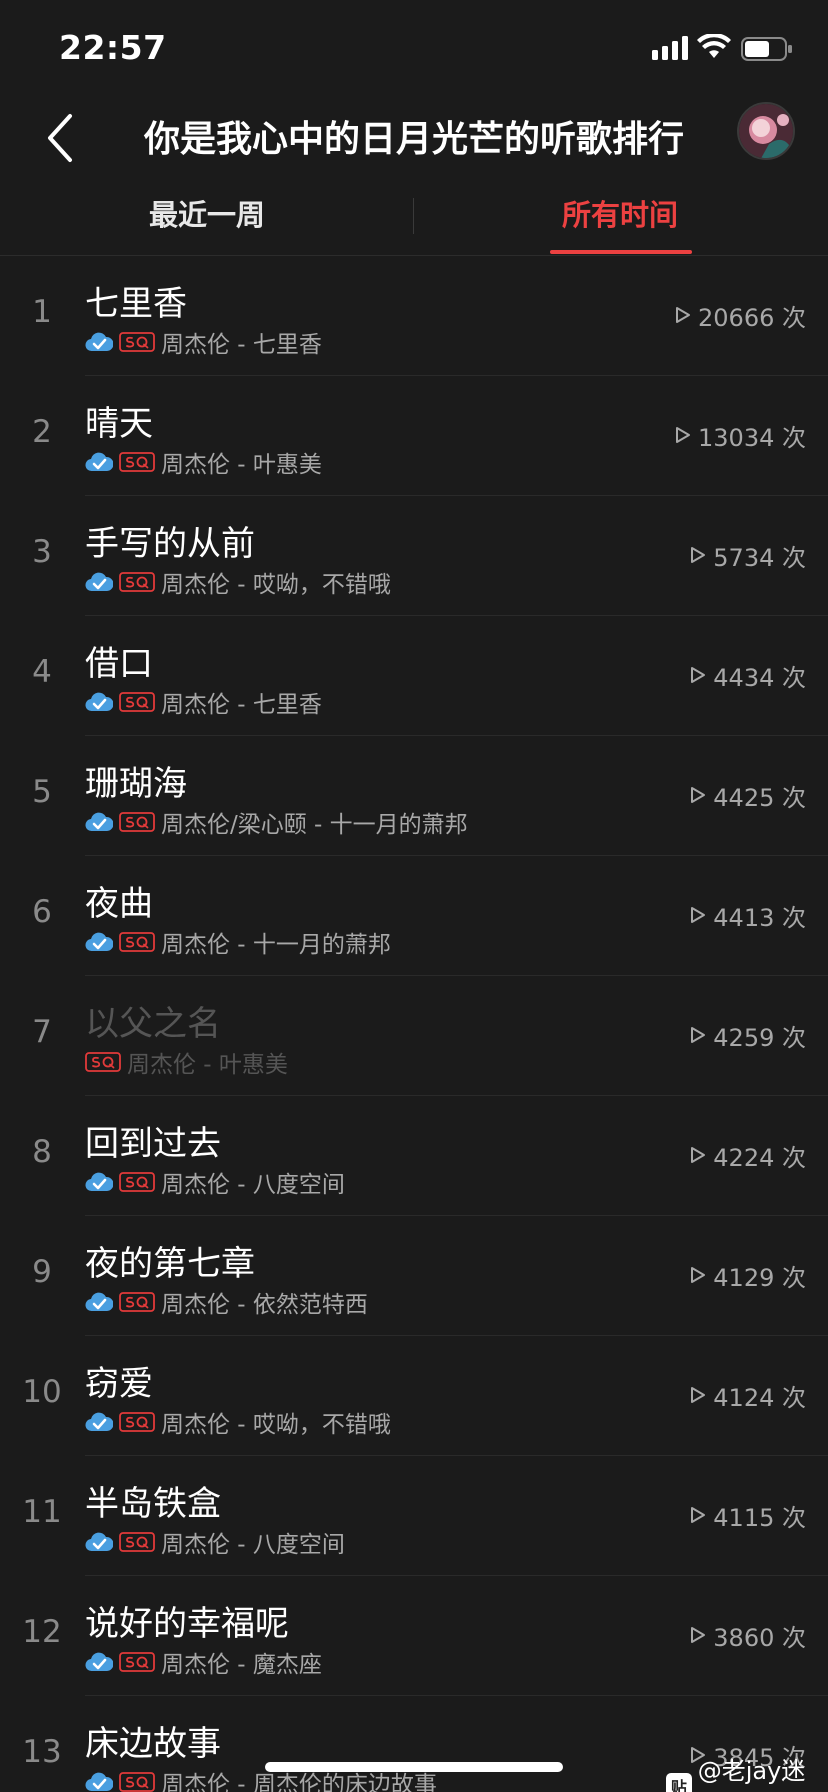  What do you see at coordinates (276, 585) in the screenshot?
I see `song-artist-album: 周杰伦 - 哎呦，不错哦` at bounding box center [276, 585].